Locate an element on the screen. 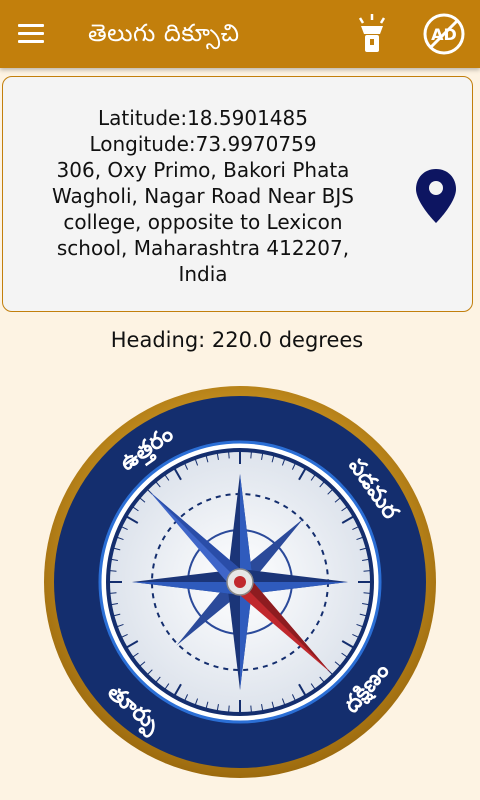 The width and height of the screenshot is (480, 800). flashlight-icon is located at coordinates (372, 34).